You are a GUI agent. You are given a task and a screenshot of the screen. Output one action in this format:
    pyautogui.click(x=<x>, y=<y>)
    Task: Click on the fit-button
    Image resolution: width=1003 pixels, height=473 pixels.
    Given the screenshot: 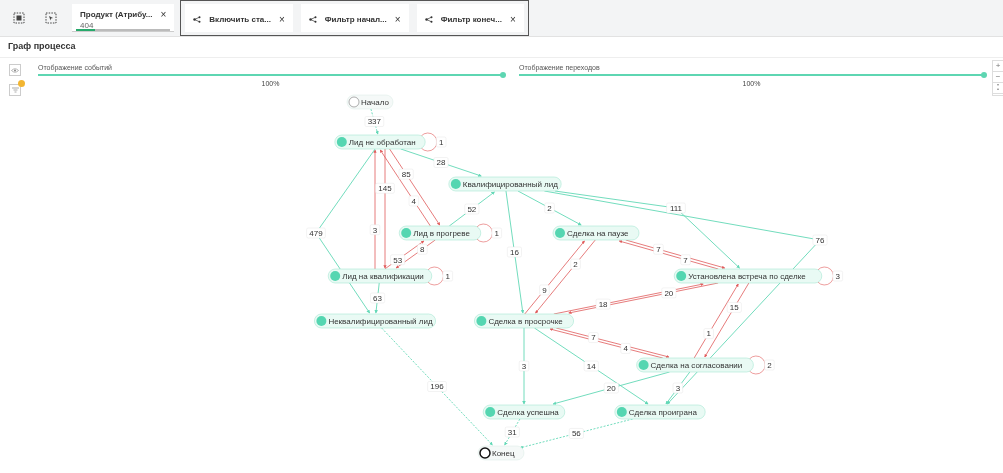 What is the action you would take?
    pyautogui.click(x=998, y=88)
    